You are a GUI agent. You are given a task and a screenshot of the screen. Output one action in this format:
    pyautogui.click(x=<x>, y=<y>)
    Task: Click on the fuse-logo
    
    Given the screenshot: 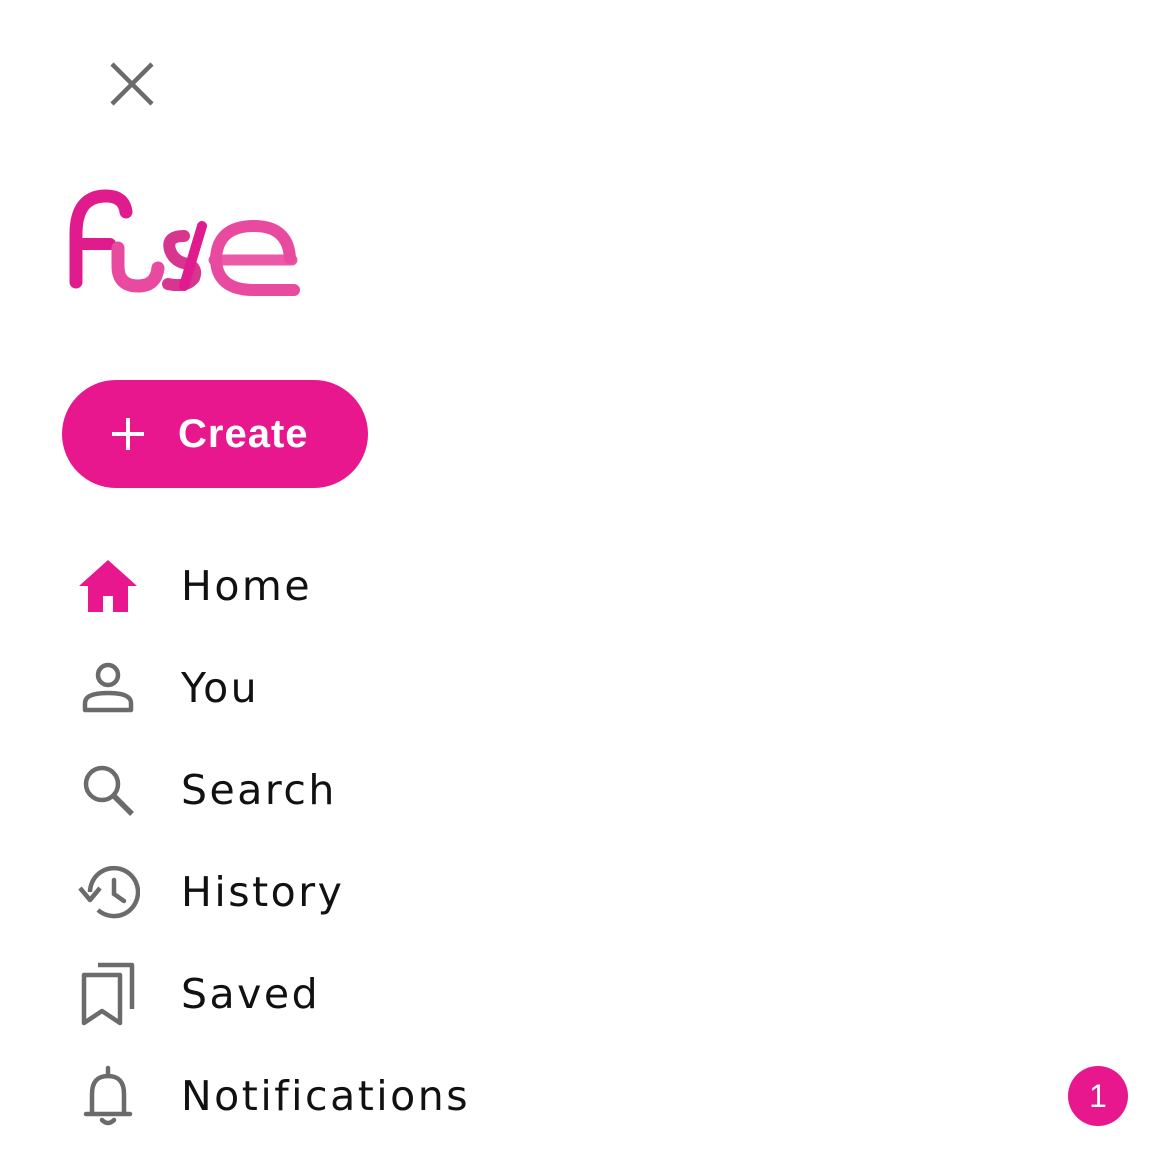 What is the action you would take?
    pyautogui.click(x=186, y=241)
    